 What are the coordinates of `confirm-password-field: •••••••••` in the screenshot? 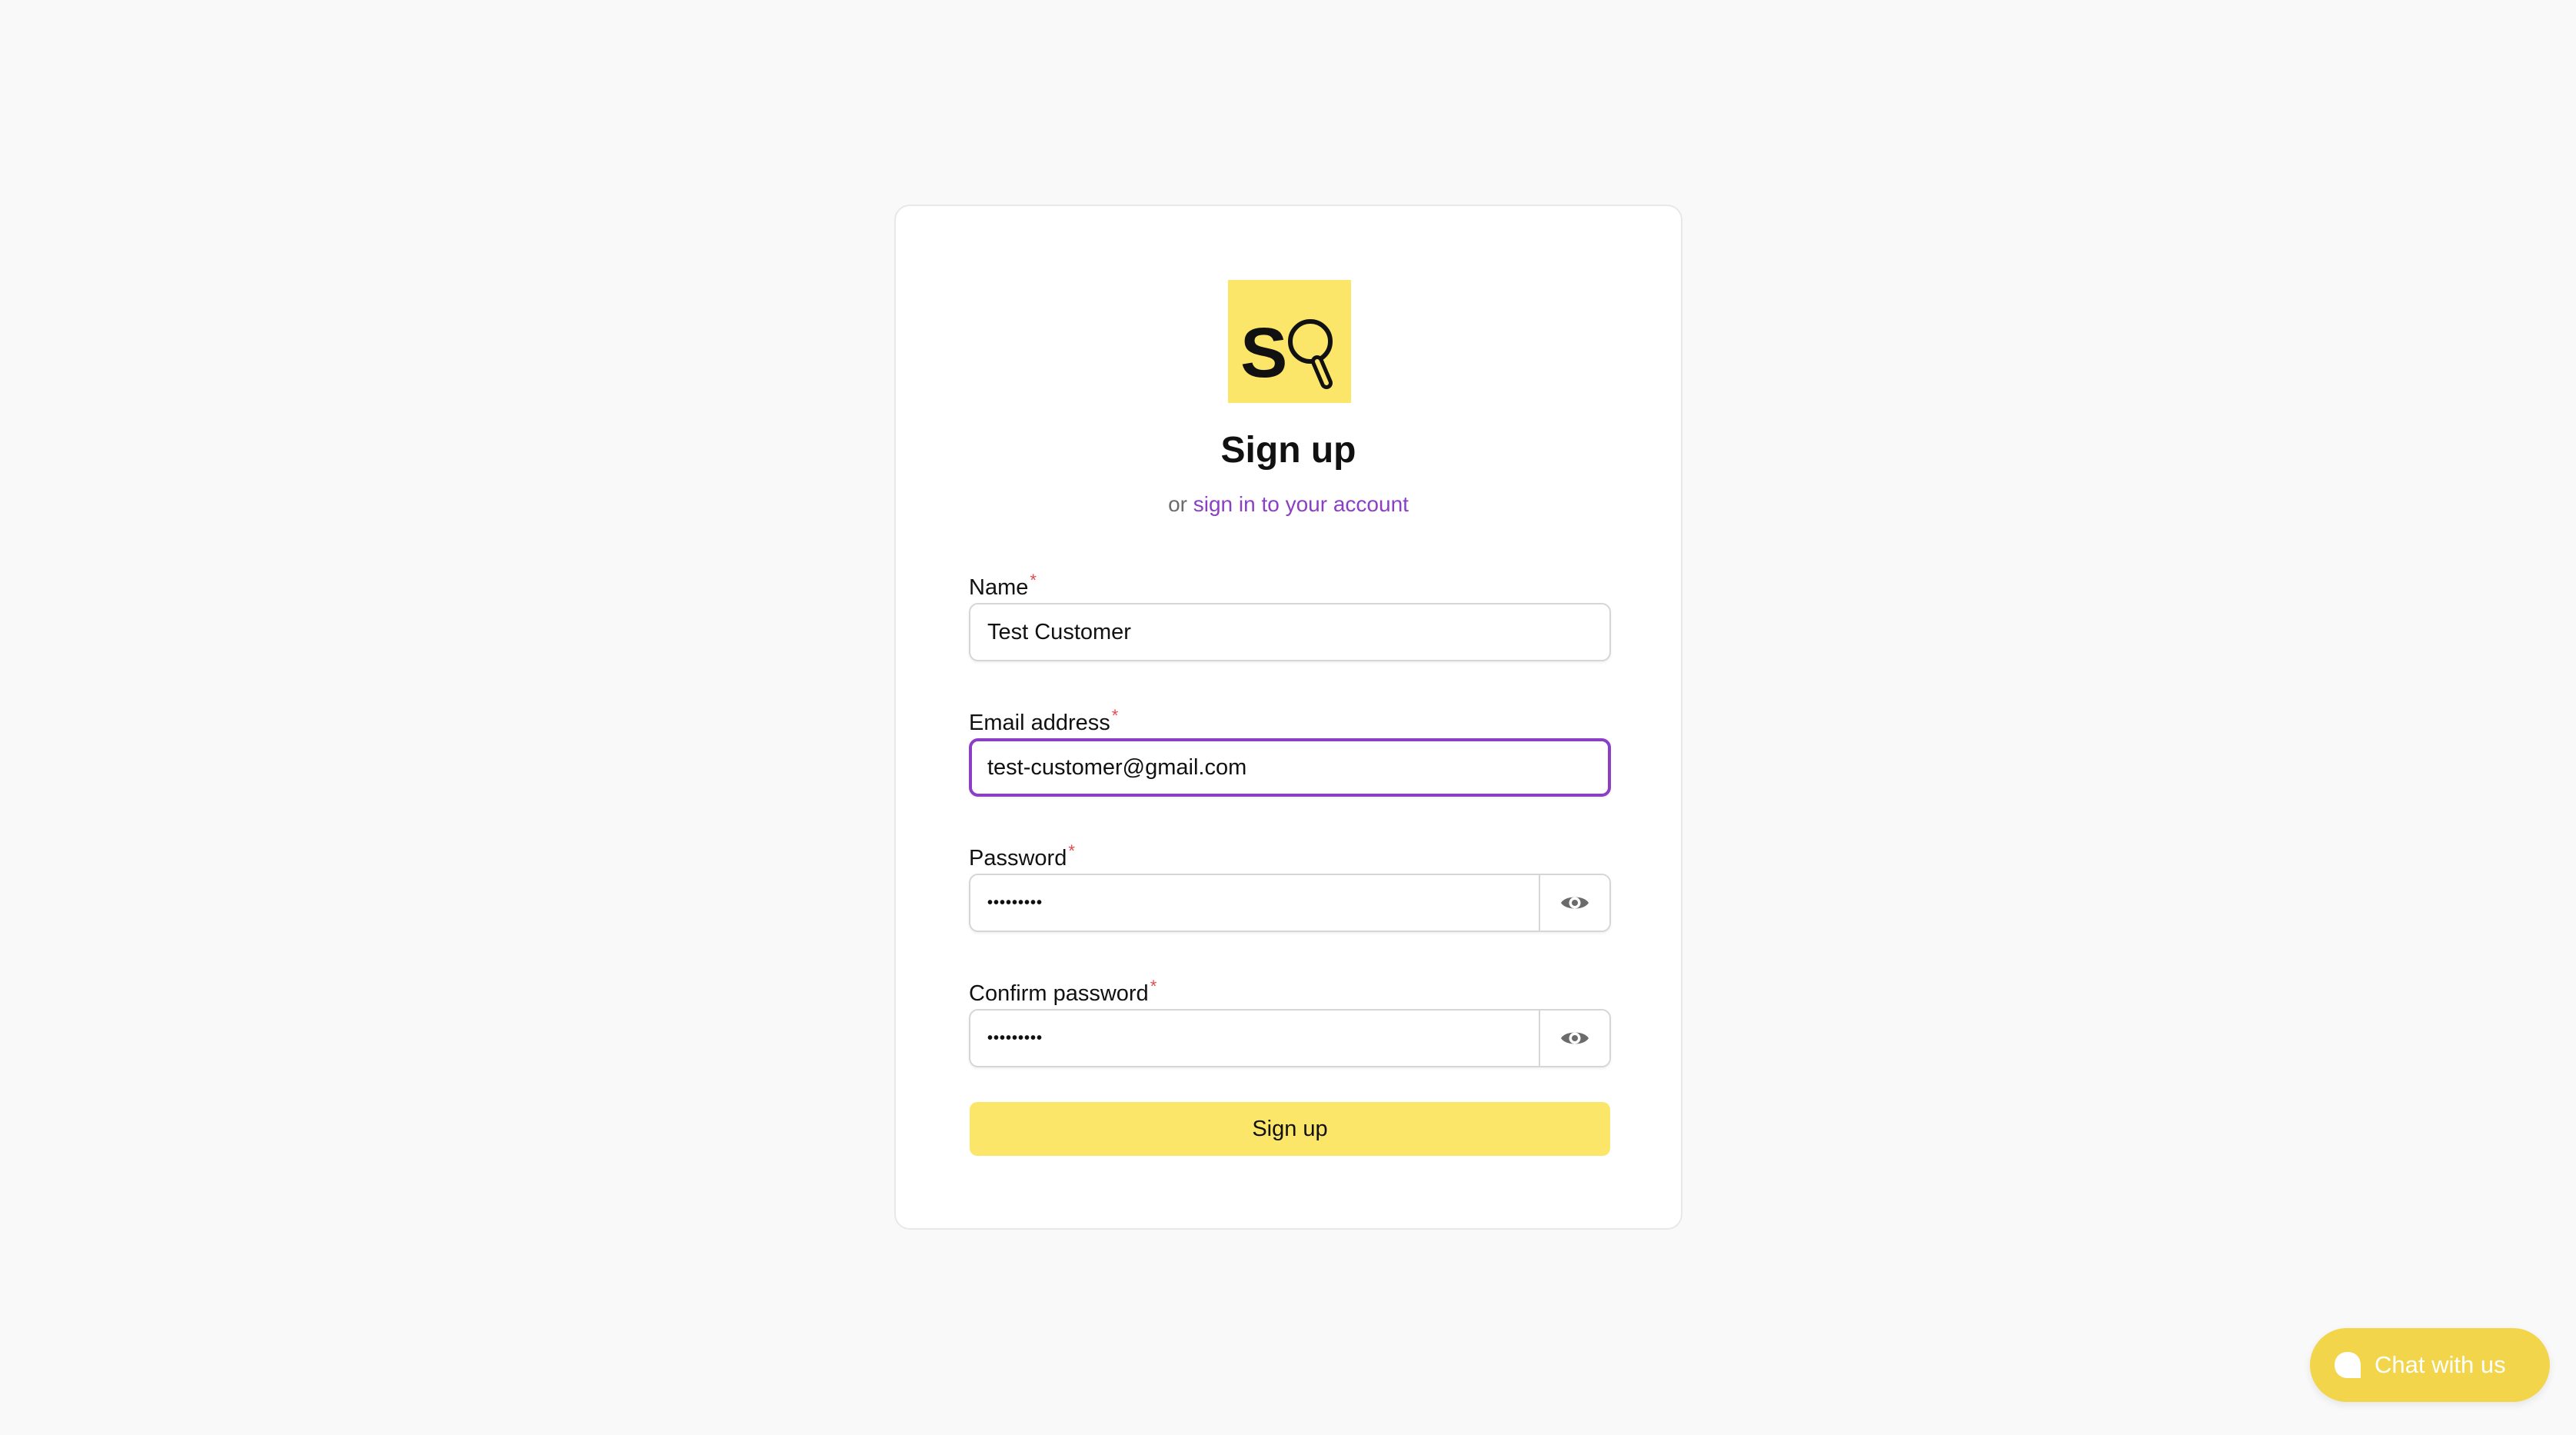 It's located at (1290, 1038).